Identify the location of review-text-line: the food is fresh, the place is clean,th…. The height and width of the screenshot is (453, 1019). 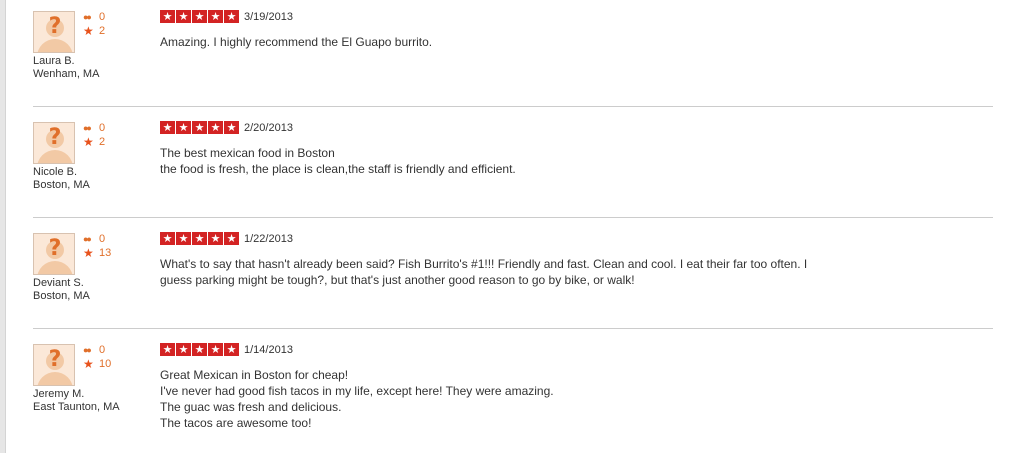
(338, 169).